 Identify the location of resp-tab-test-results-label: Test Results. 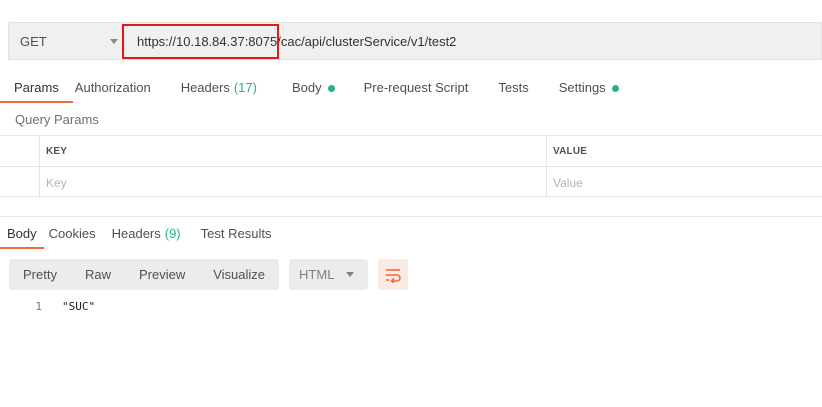
(236, 233).